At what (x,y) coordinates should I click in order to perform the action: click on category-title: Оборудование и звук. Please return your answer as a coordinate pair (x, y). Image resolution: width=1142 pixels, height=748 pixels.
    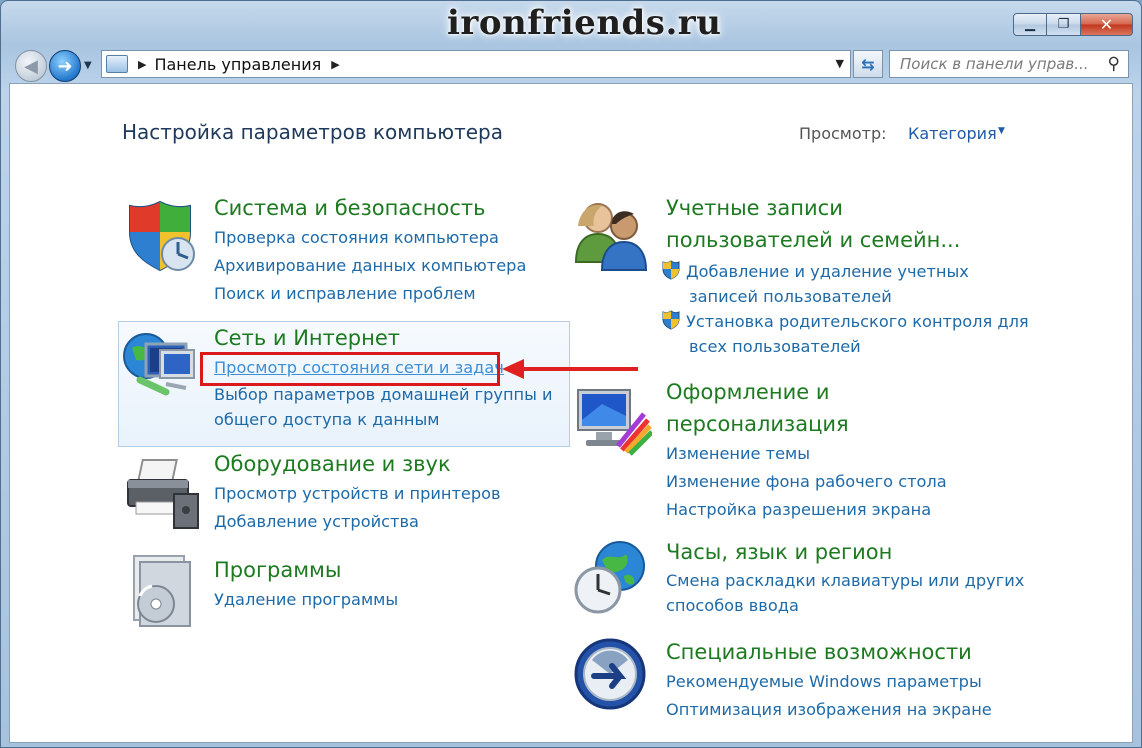
    Looking at the image, I should click on (357, 464).